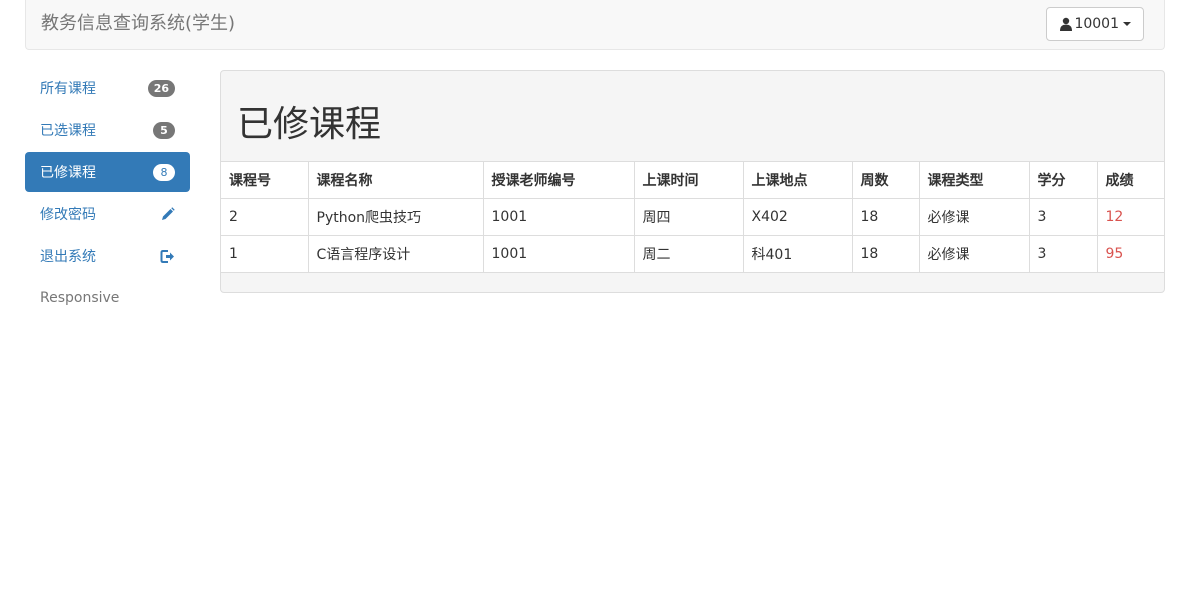 The image size is (1186, 616). Describe the element at coordinates (107, 130) in the screenshot. I see `sidebar-item-selected-courses: 已选课程 5` at that location.